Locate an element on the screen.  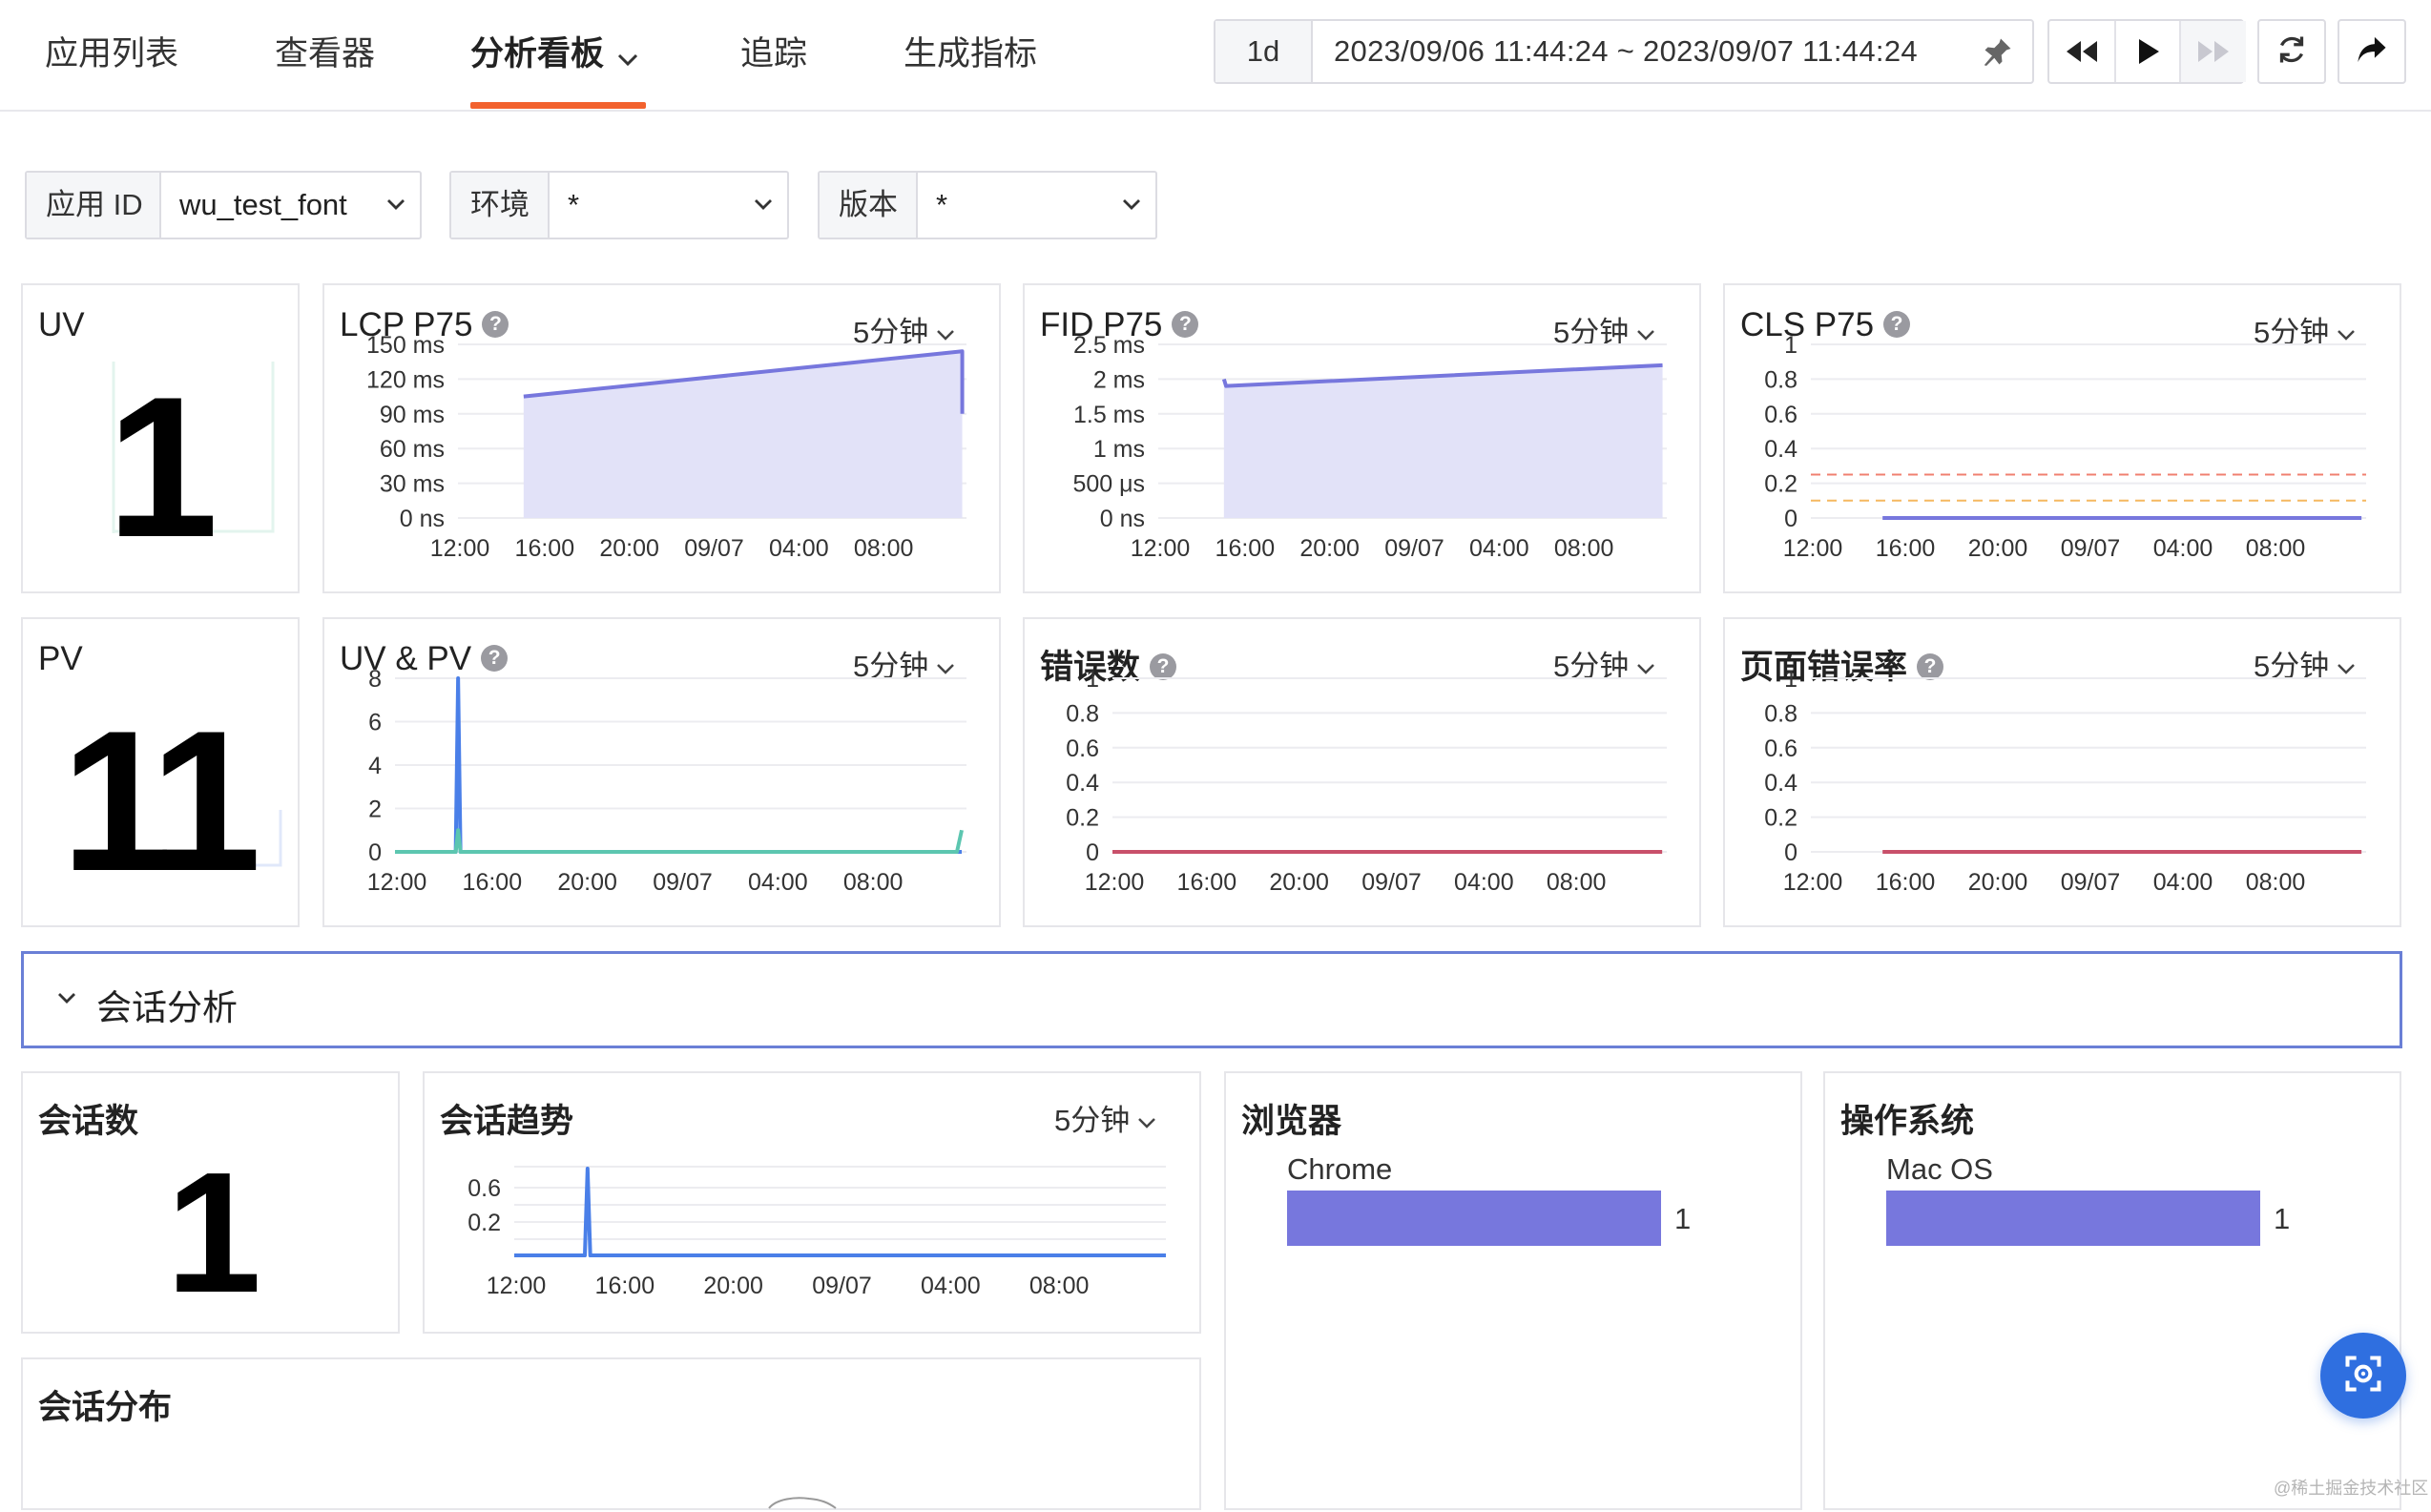
y-tick-label: 1 ms is located at coordinates (1119, 450).